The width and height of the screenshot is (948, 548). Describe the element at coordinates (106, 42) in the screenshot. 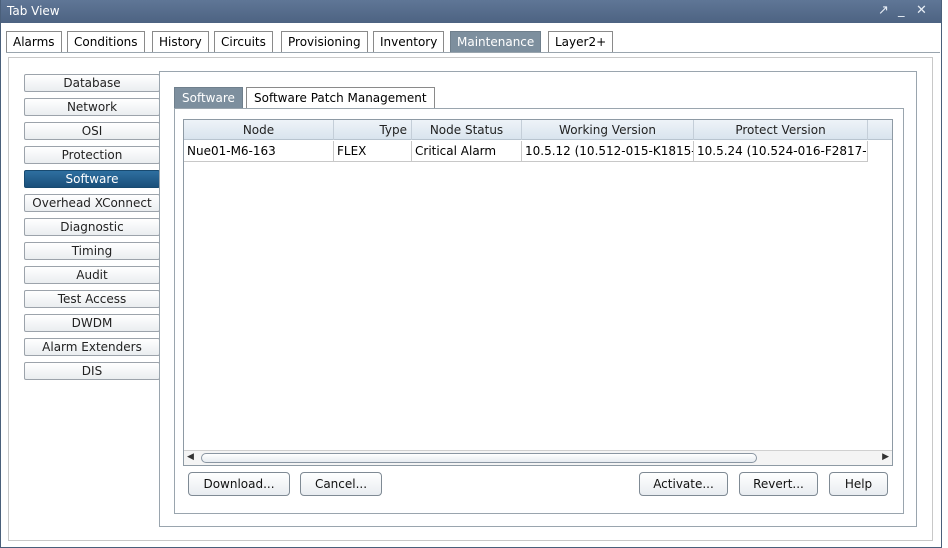

I see `tab-conditions: Conditions` at that location.